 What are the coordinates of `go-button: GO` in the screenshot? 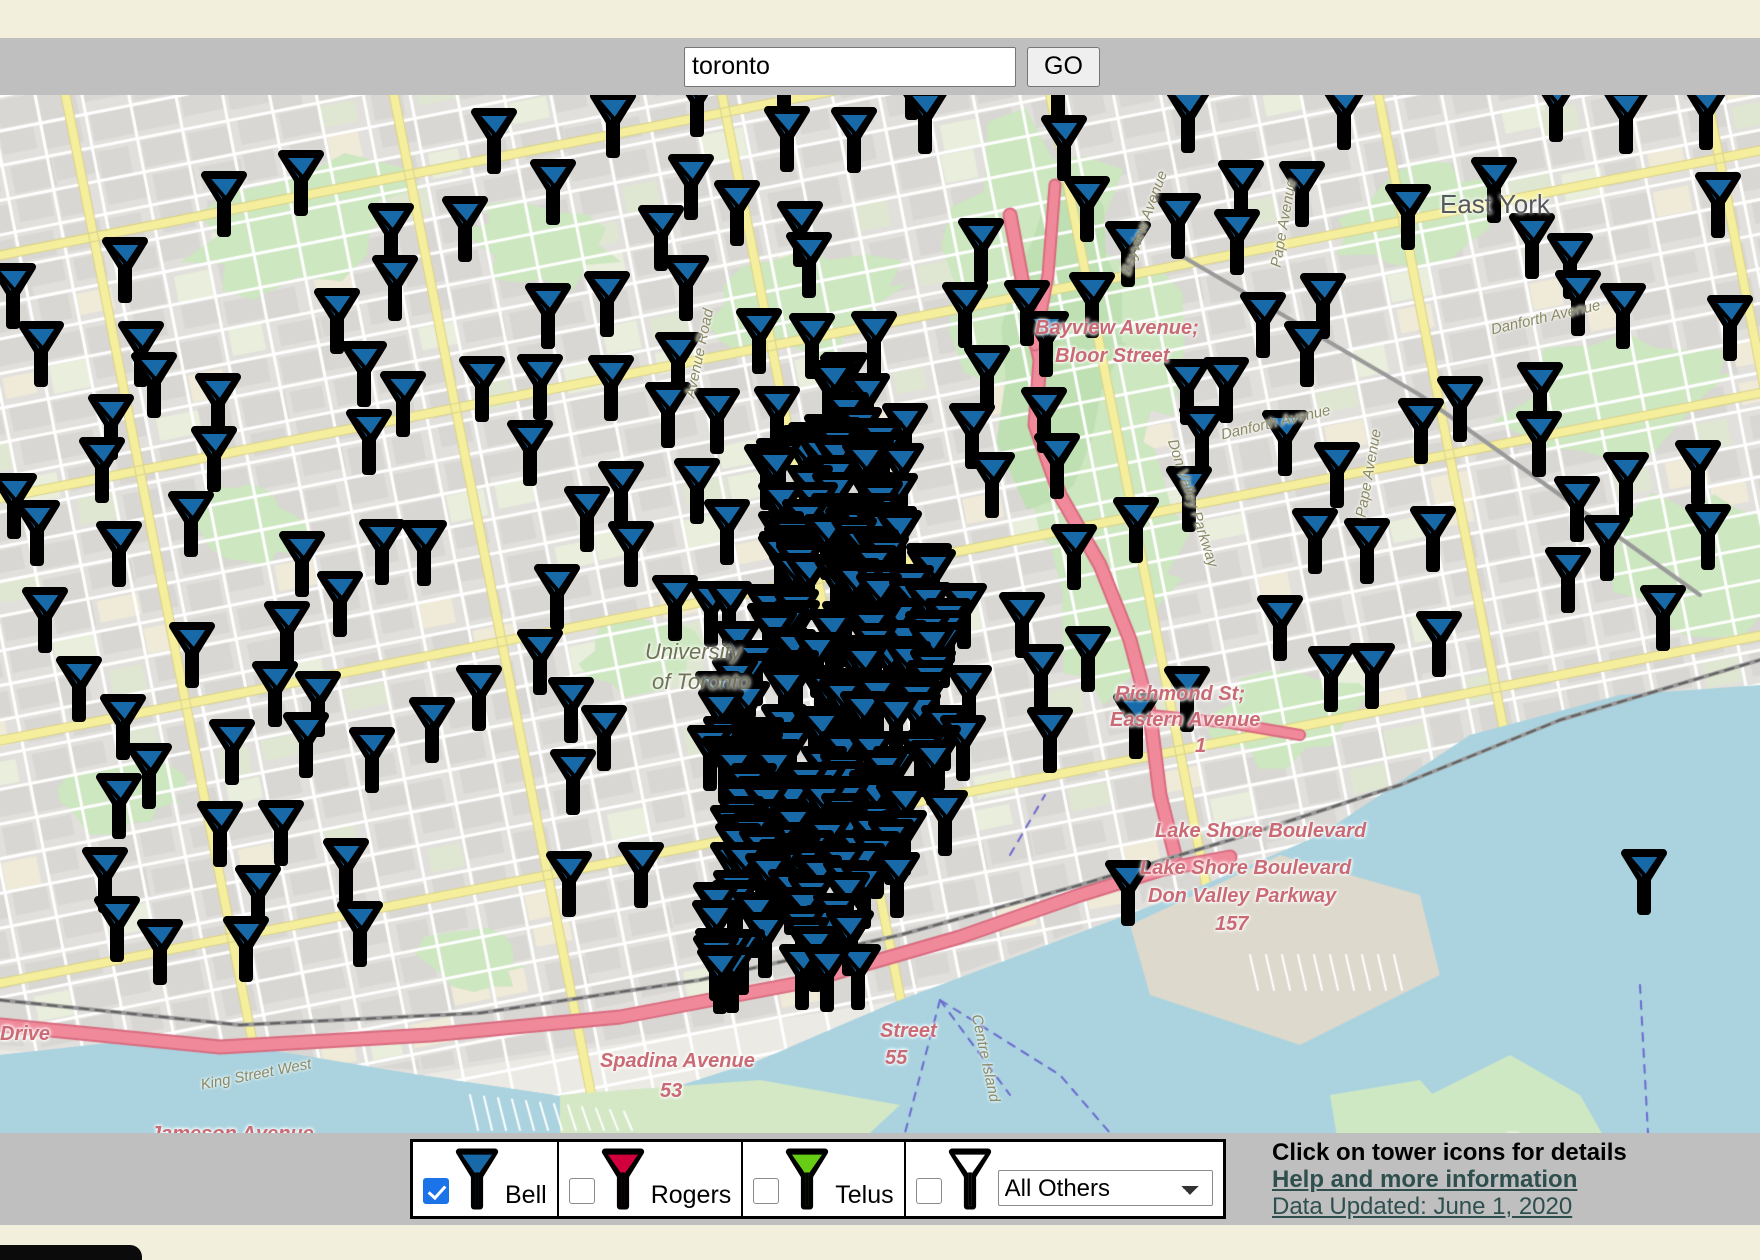 It's located at (1063, 66).